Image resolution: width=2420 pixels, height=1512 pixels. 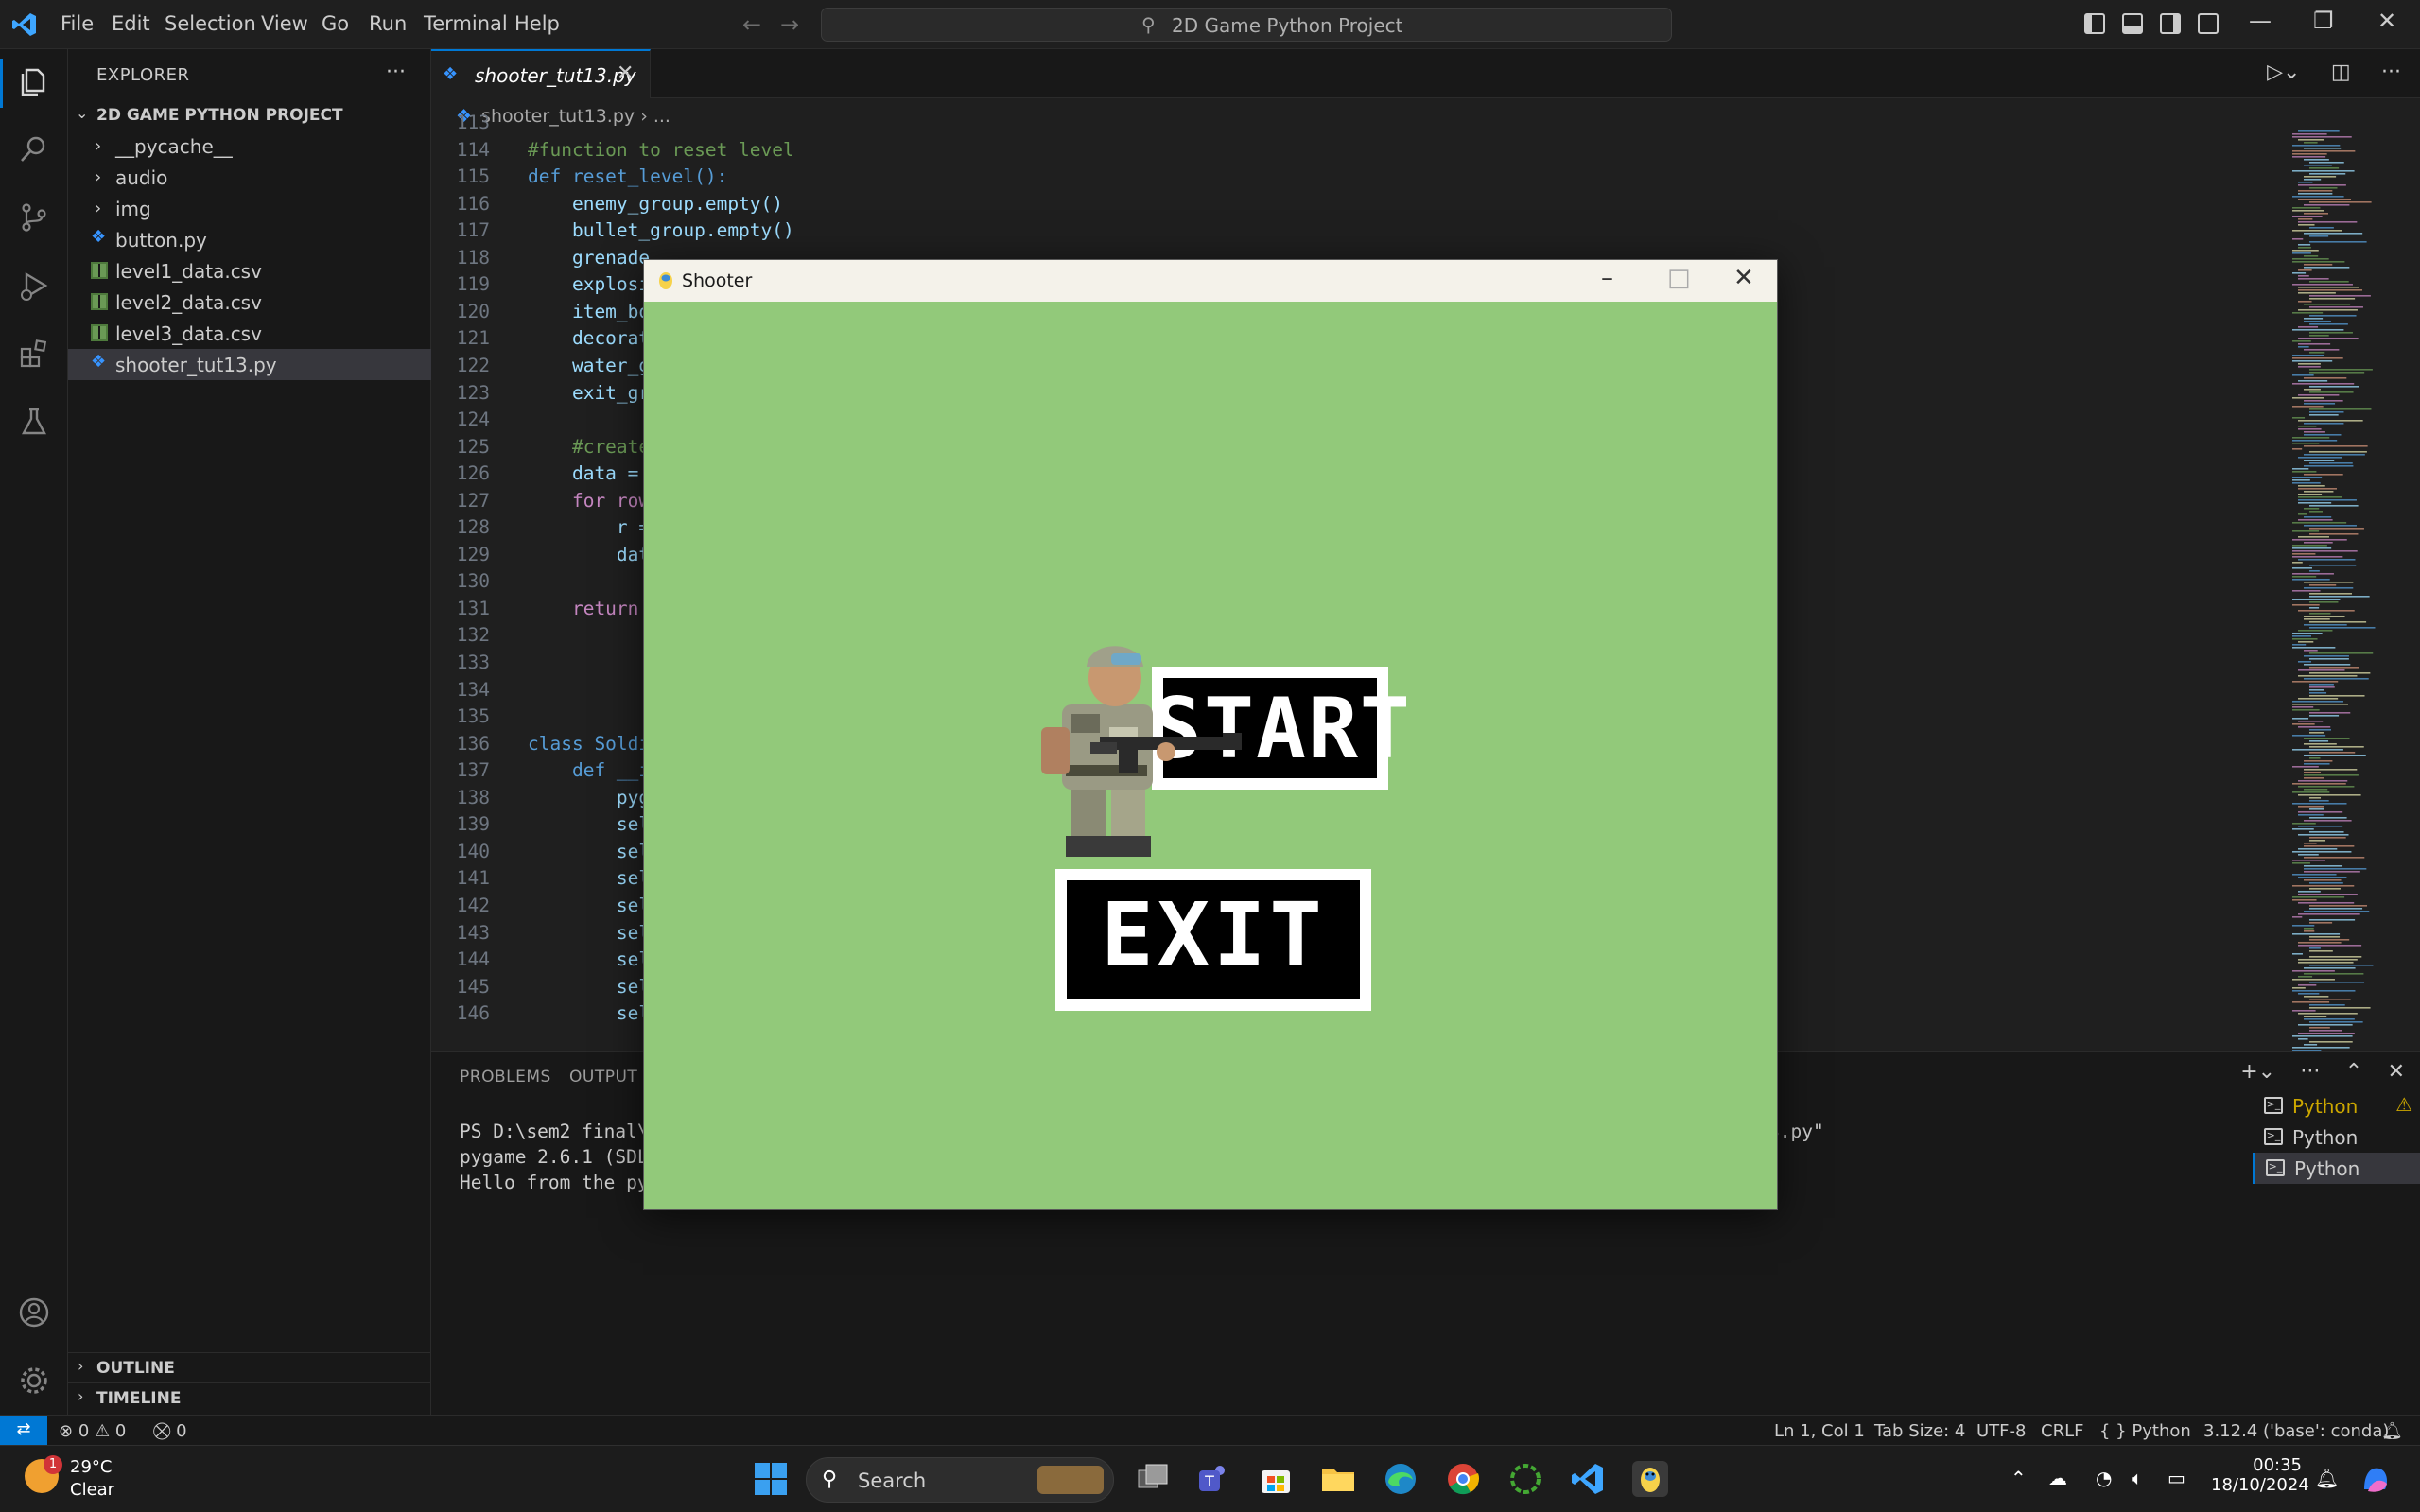 What do you see at coordinates (2341, 72) in the screenshot?
I see `split-editor-icon: ◫` at bounding box center [2341, 72].